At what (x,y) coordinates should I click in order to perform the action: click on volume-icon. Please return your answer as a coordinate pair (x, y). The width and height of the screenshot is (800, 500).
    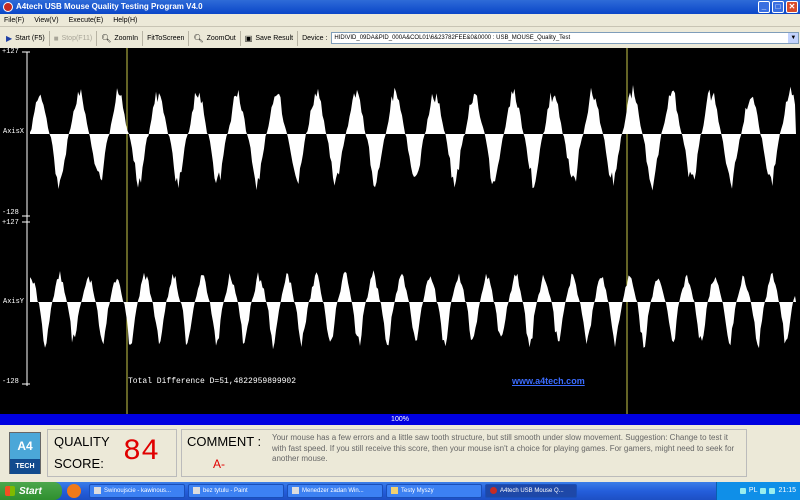
    Looking at the image, I should click on (763, 491).